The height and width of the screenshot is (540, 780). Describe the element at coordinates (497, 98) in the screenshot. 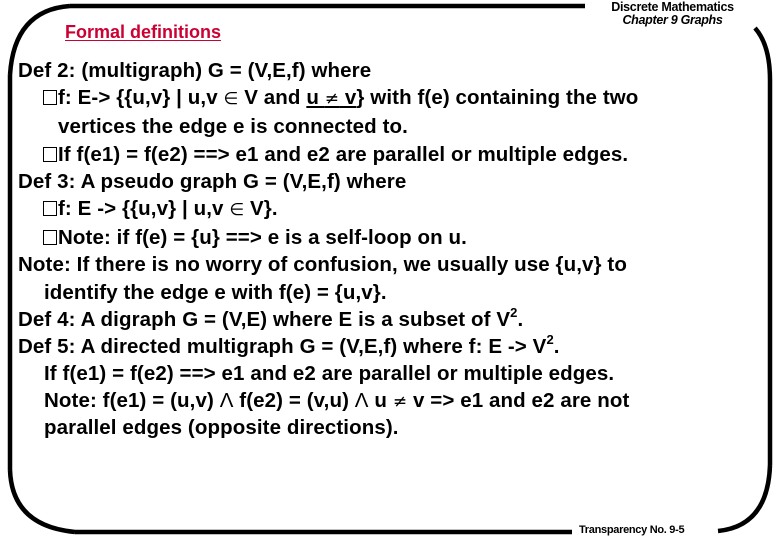

I see `text: } with f(e) containing the two` at that location.